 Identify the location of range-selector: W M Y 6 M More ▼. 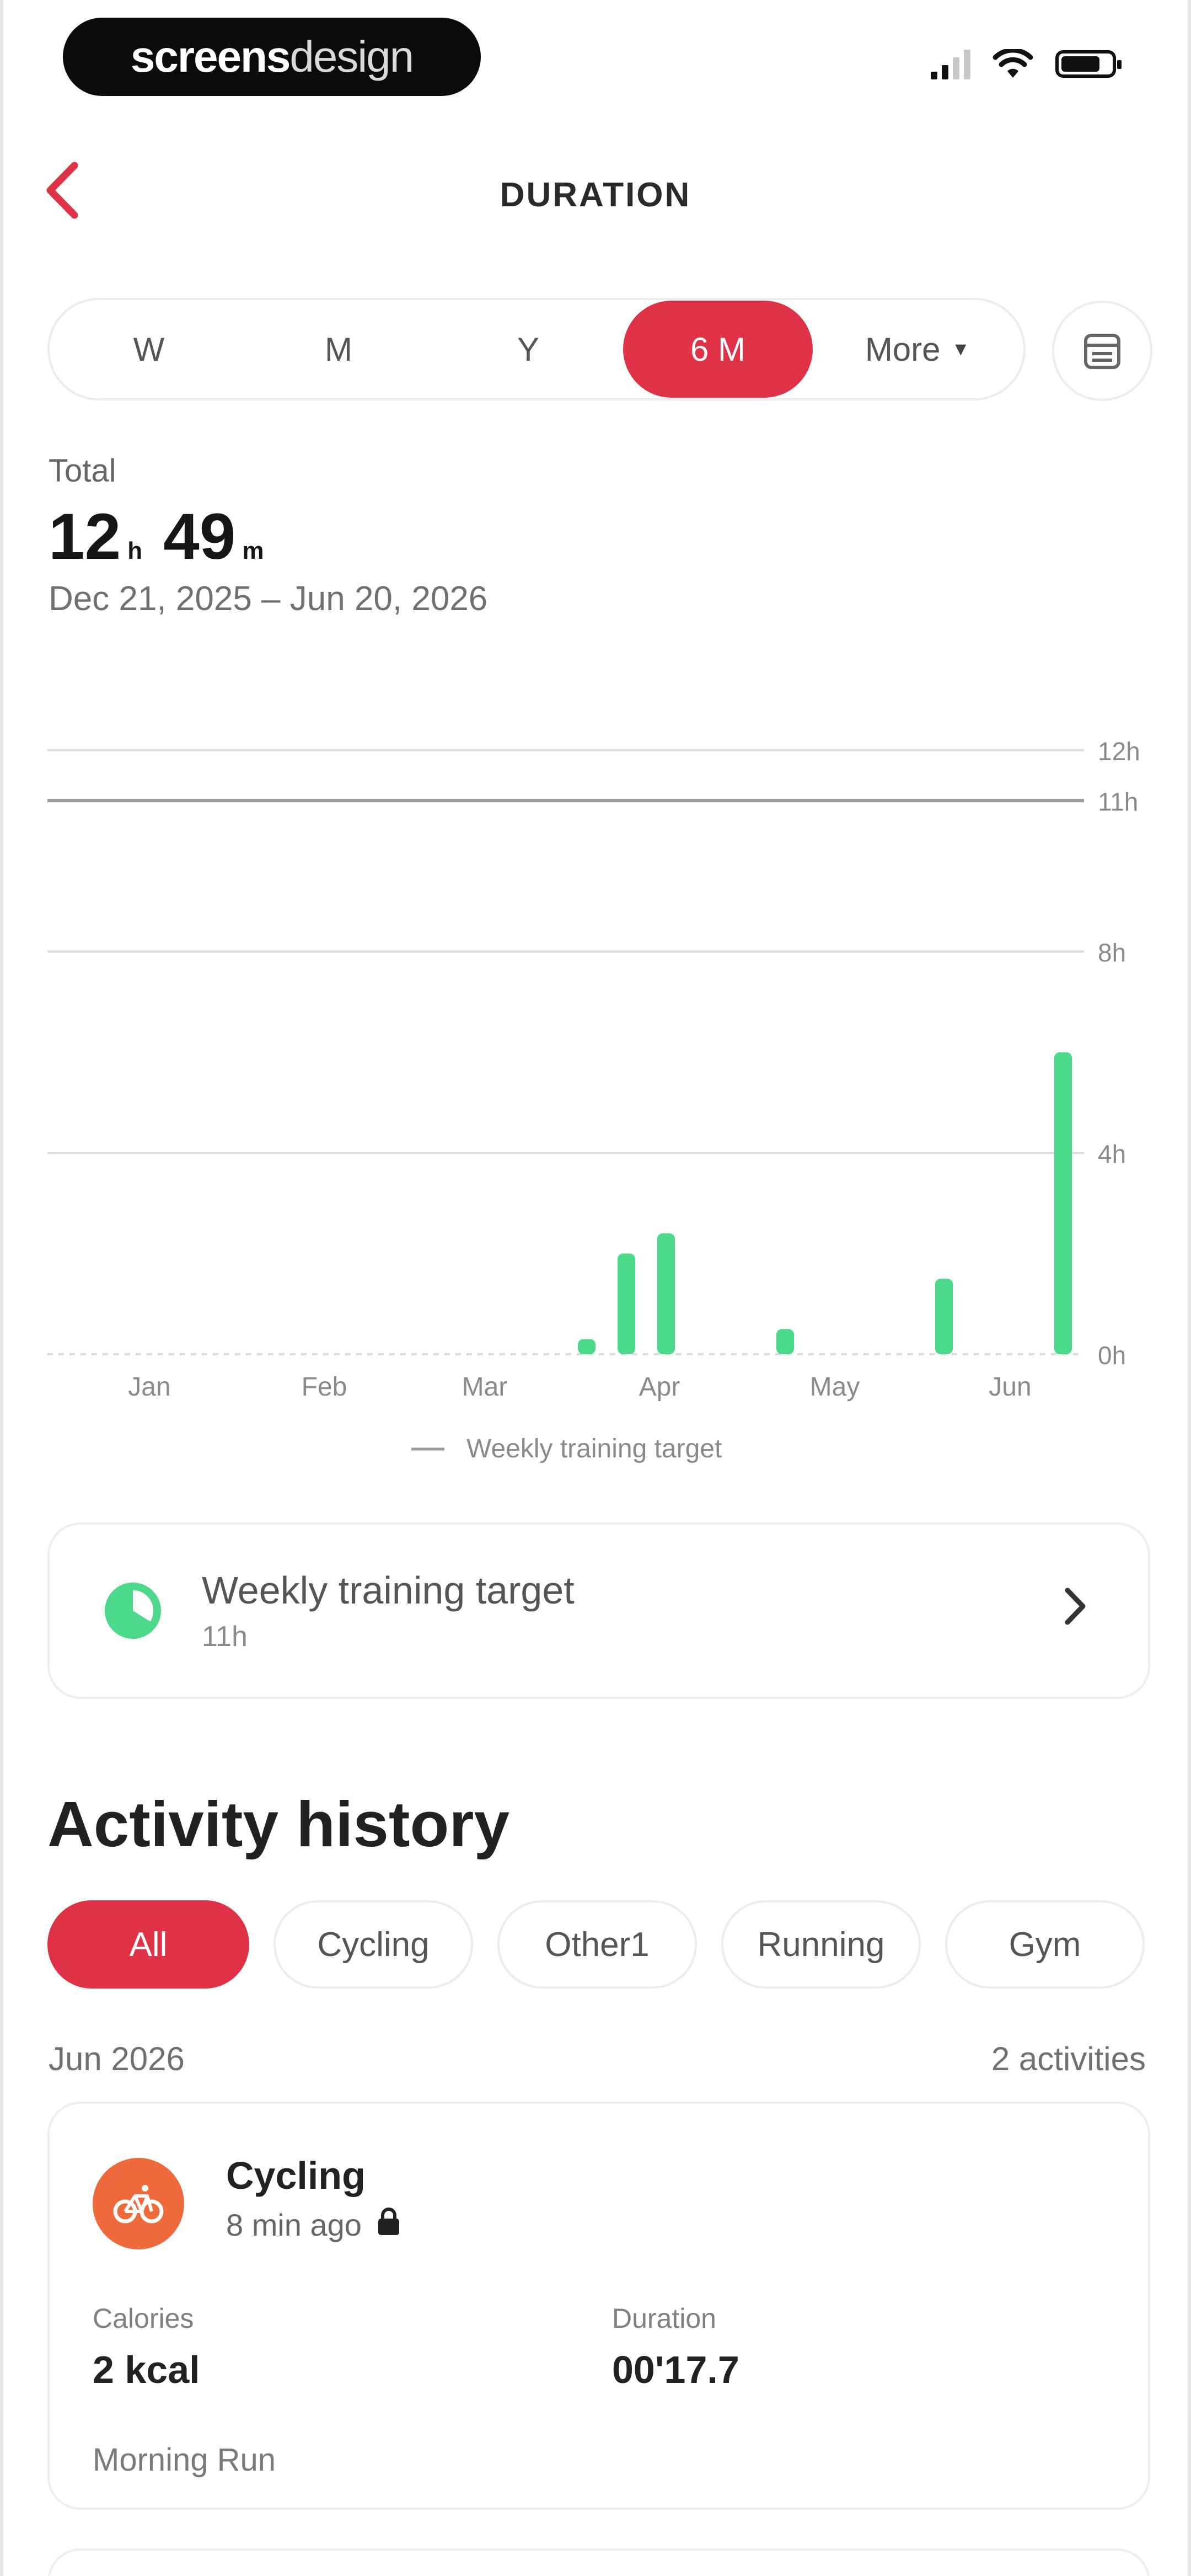
(536, 349).